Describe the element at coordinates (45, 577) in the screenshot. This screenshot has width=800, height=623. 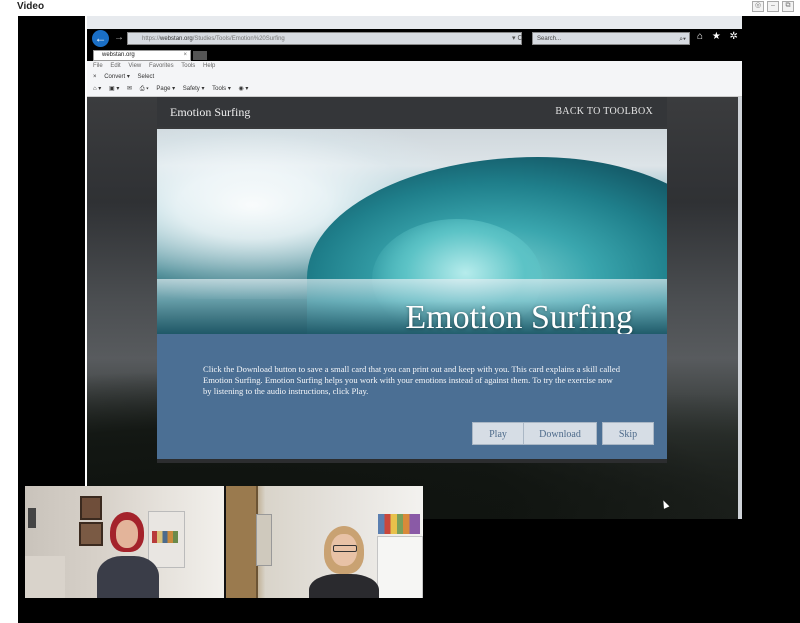
I see `desk` at that location.